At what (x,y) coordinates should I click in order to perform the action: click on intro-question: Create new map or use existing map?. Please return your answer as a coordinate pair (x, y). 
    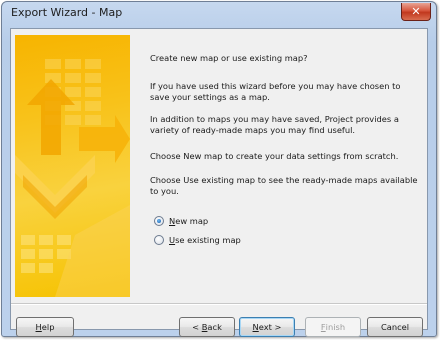
    Looking at the image, I should click on (229, 58).